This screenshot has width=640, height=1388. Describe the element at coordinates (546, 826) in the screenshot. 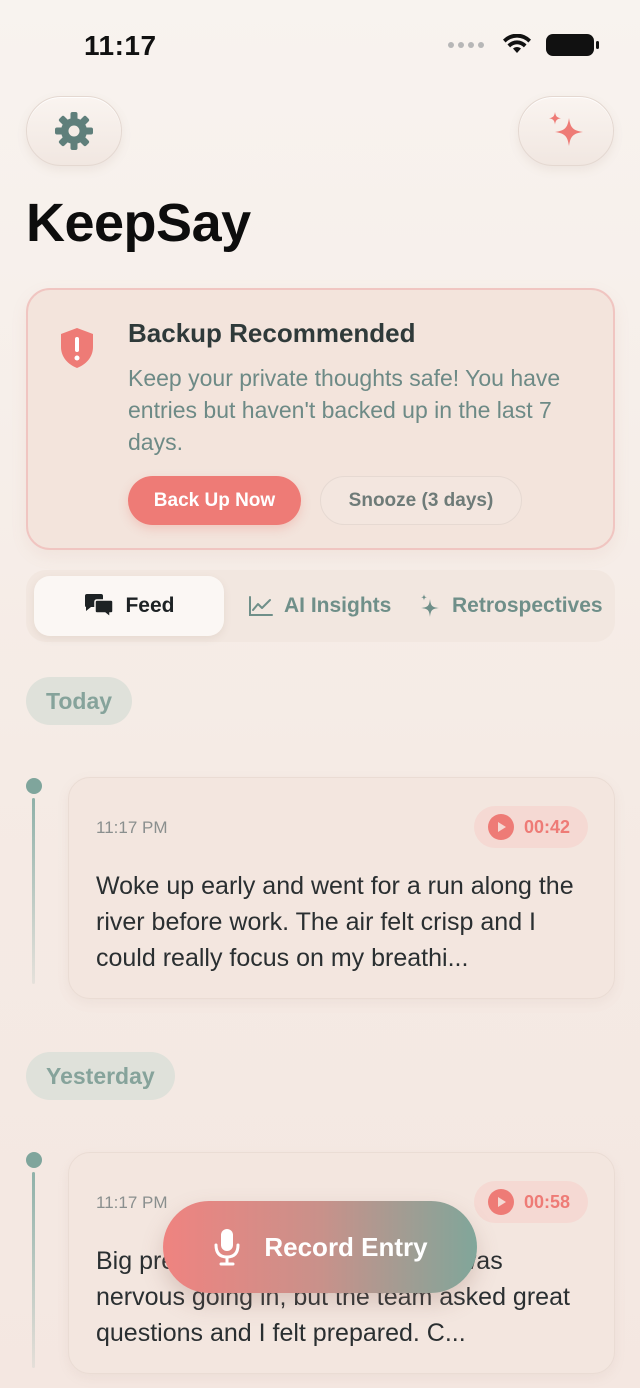

I see `audio-duration: 00:42` at that location.